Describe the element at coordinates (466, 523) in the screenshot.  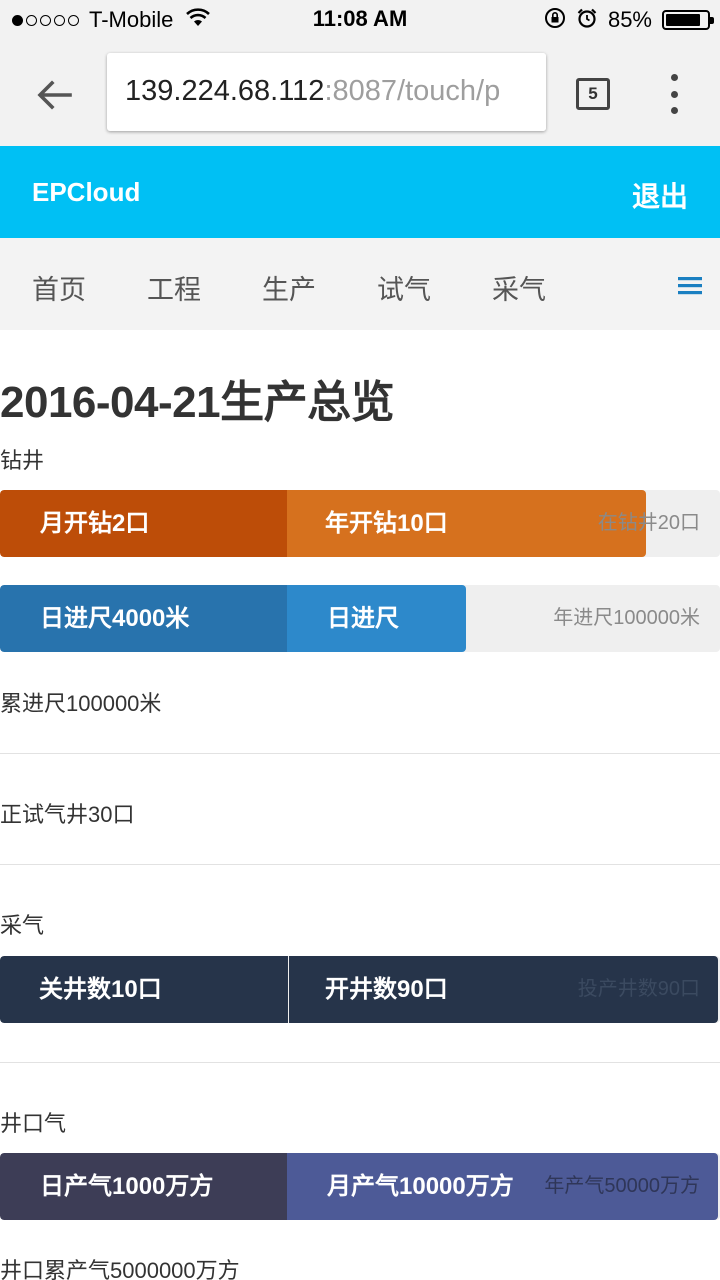
I see `yearly-spud-segment: 年开钻10口` at that location.